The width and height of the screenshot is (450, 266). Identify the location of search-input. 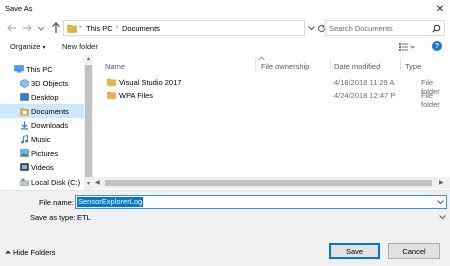
(377, 28).